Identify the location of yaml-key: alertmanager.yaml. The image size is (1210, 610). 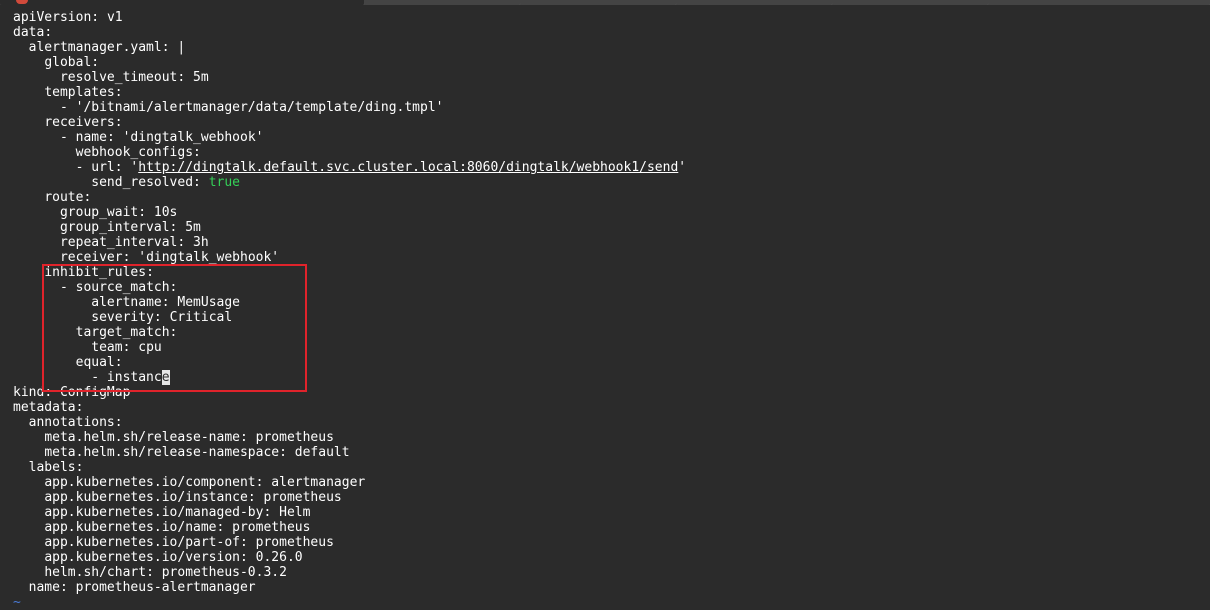
(95, 47).